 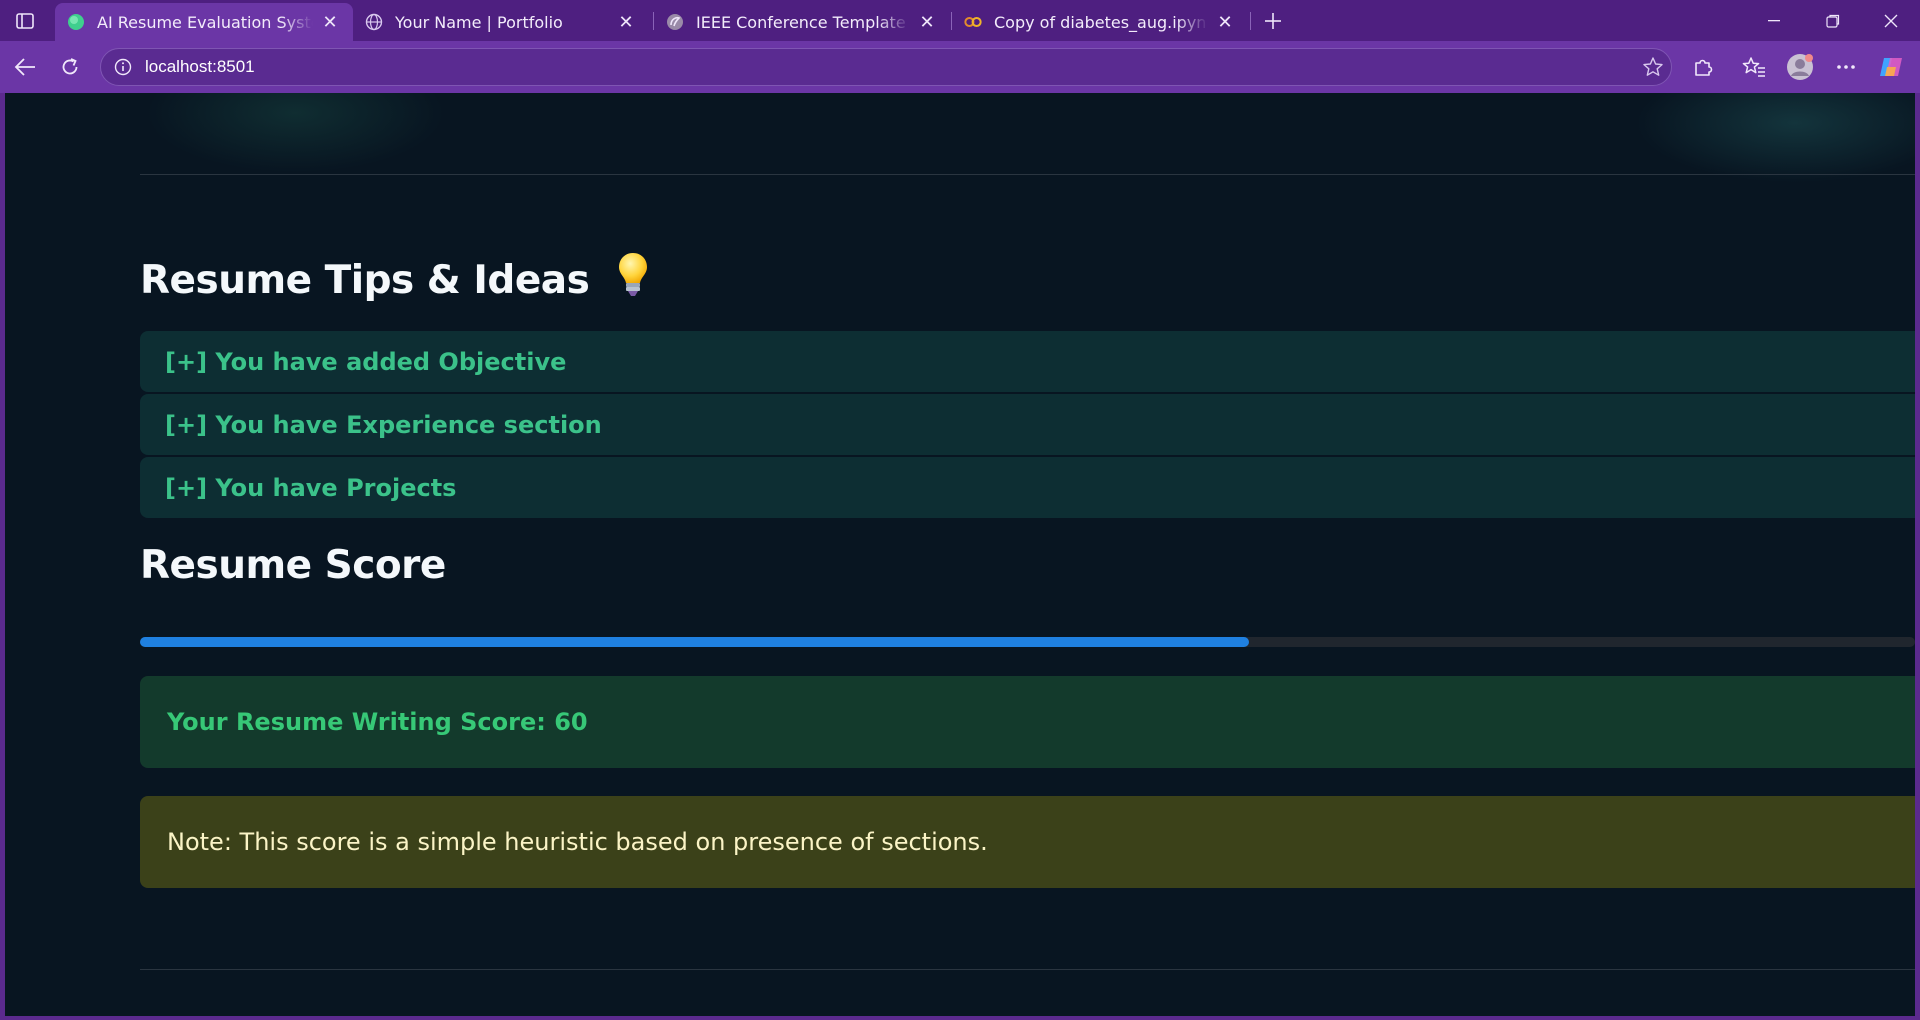 What do you see at coordinates (1774, 20) in the screenshot?
I see `minimize-icon` at bounding box center [1774, 20].